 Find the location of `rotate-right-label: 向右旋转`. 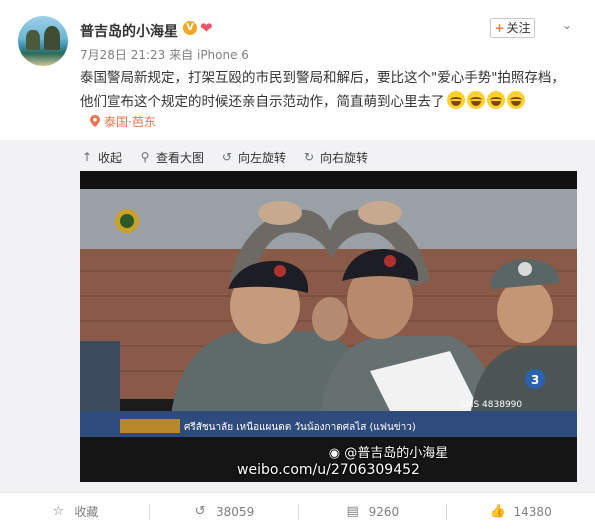

rotate-right-label: 向右旋转 is located at coordinates (344, 157).